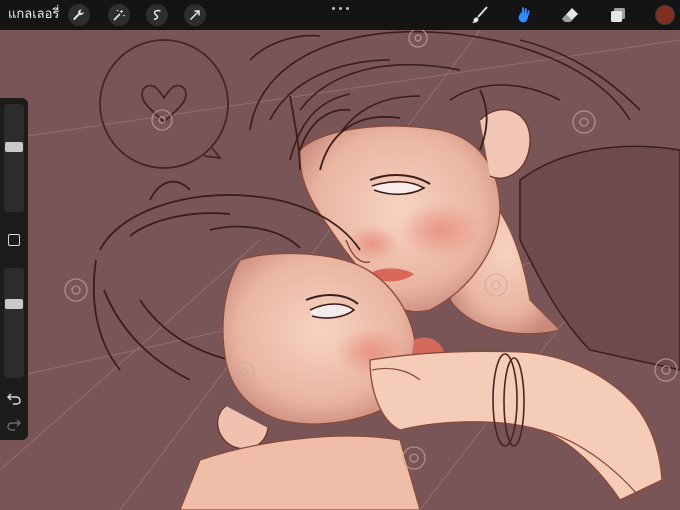 This screenshot has width=680, height=510. I want to click on smudge-icon, so click(524, 15).